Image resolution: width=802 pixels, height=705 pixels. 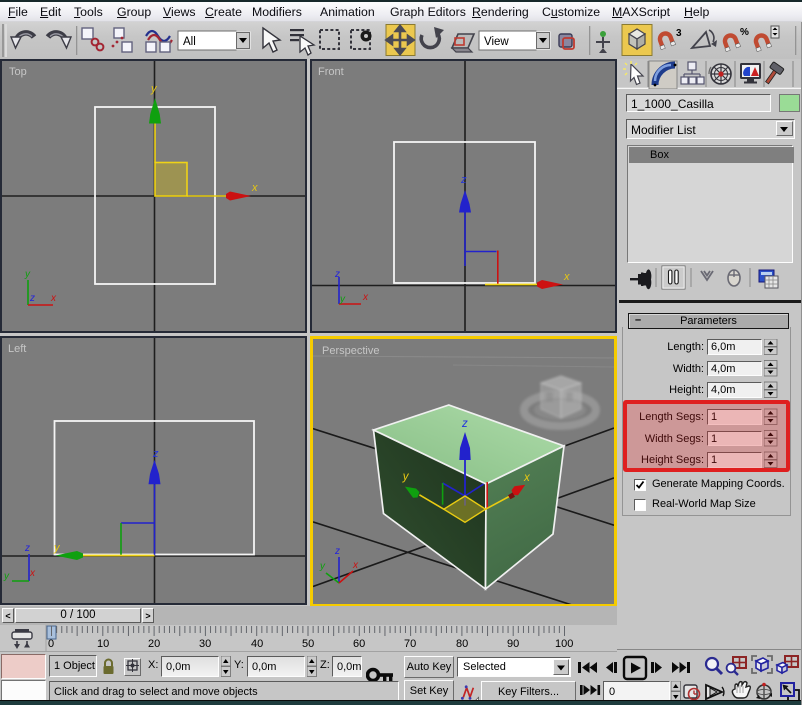 What do you see at coordinates (189, 42) in the screenshot?
I see `svg-text: All` at bounding box center [189, 42].